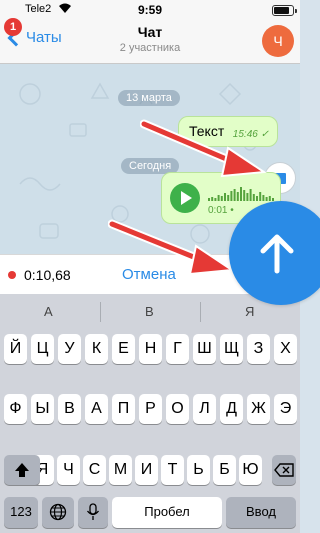 The width and height of the screenshot is (320, 533). What do you see at coordinates (167, 512) in the screenshot?
I see `space-key: Пробел` at bounding box center [167, 512].